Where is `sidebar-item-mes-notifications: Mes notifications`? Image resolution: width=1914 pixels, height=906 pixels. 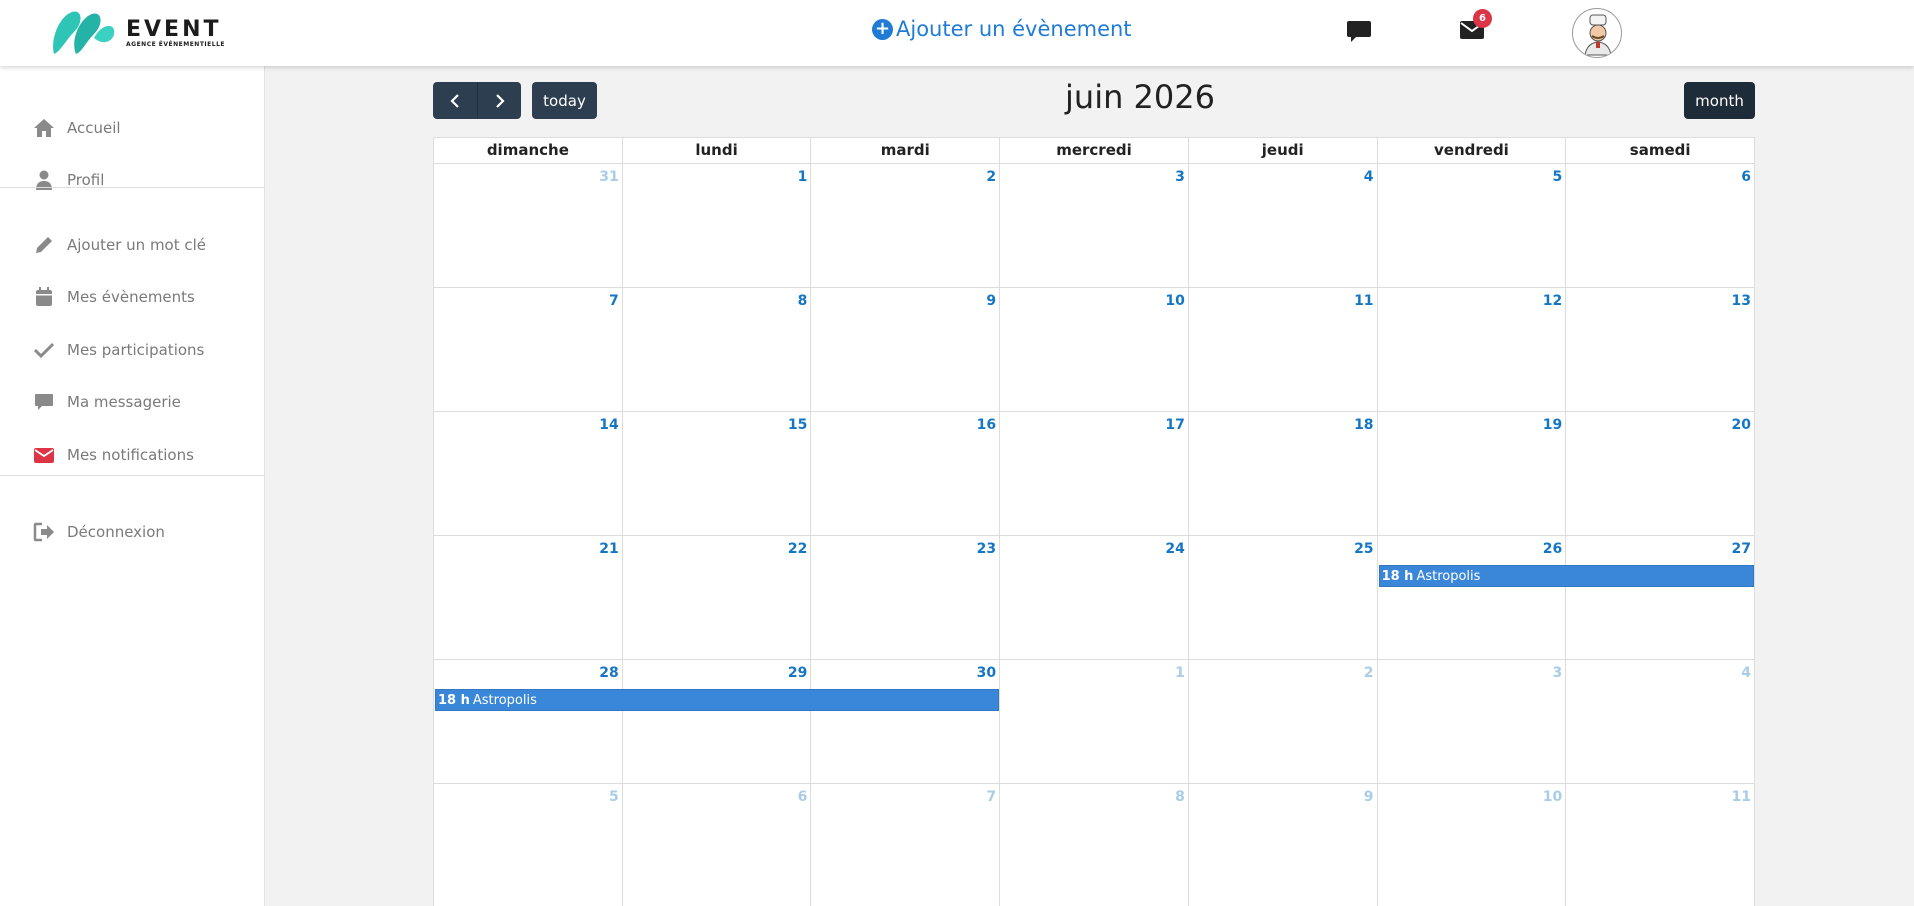
sidebar-item-mes-notifications: Mes notifications is located at coordinates (132, 455).